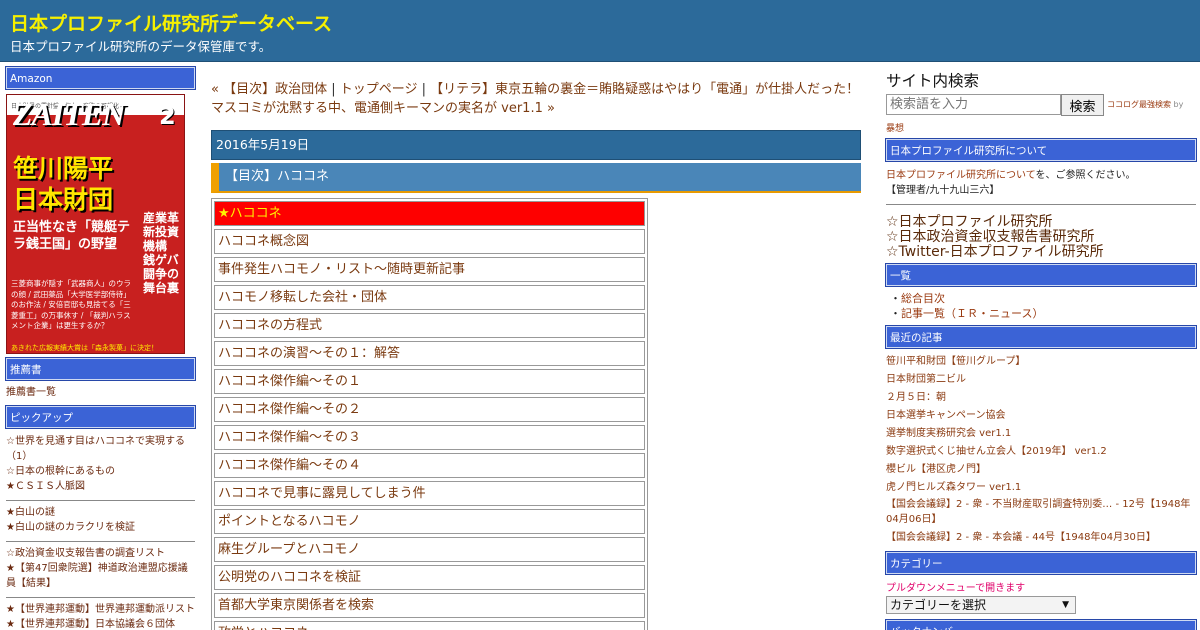 The width and height of the screenshot is (1200, 630). What do you see at coordinates (100, 486) in the screenshot?
I see `pickup-link: ★ＣＳＩＳ人脈図` at bounding box center [100, 486].